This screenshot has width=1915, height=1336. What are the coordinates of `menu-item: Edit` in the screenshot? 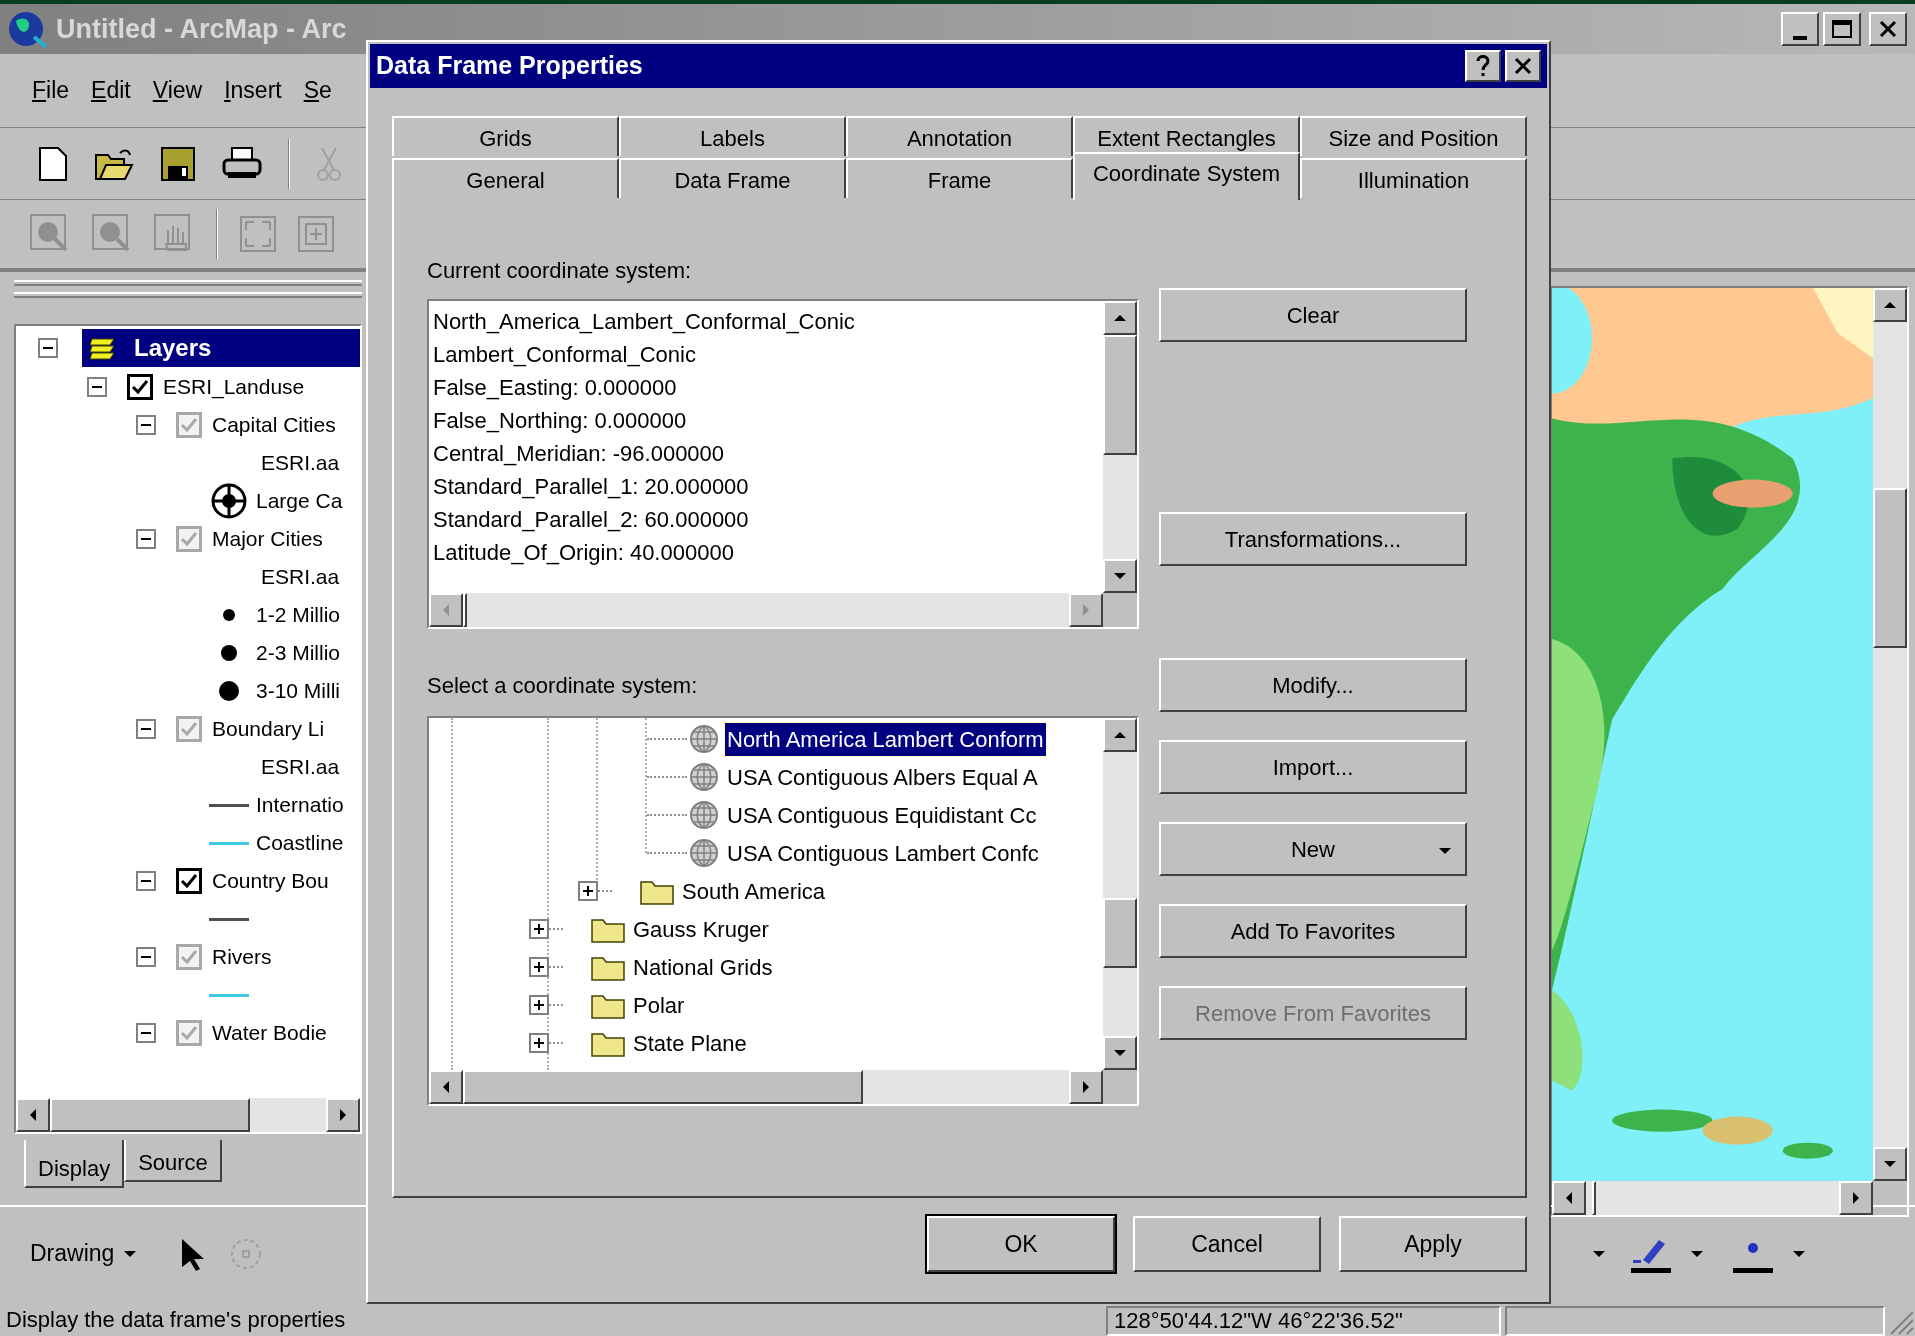 It's located at (111, 90).